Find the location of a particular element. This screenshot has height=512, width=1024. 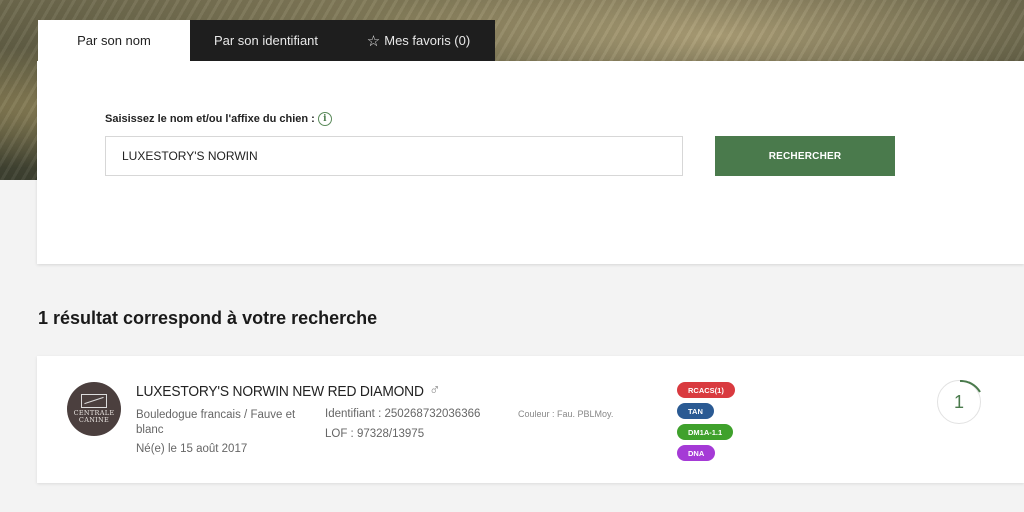

badge-rcacs: RCACS(1) is located at coordinates (706, 390).